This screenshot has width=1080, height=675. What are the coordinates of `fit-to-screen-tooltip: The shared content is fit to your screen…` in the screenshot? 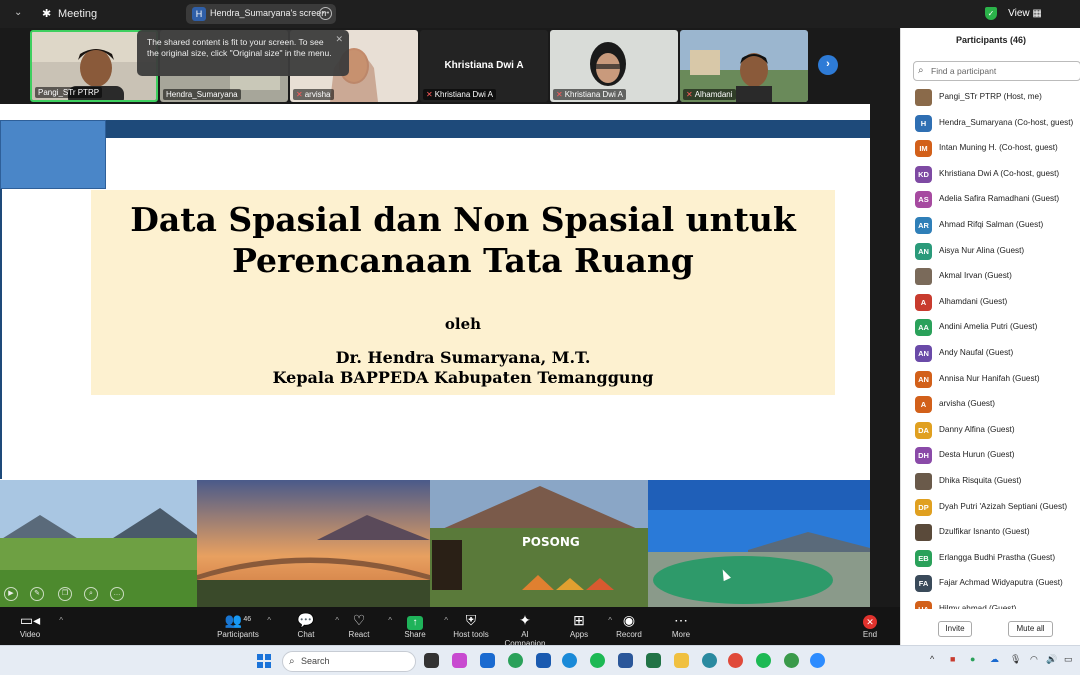 It's located at (243, 53).